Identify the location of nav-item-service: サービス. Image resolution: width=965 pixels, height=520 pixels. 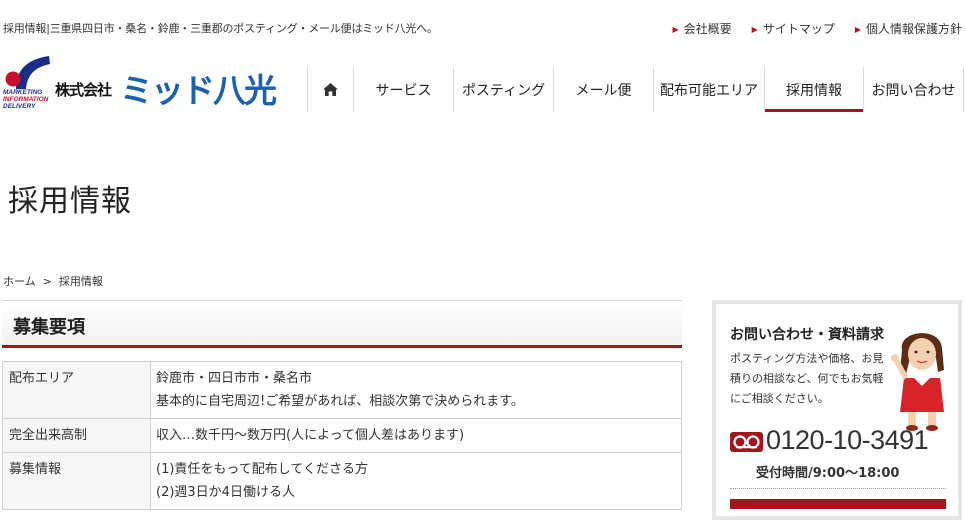
(403, 89).